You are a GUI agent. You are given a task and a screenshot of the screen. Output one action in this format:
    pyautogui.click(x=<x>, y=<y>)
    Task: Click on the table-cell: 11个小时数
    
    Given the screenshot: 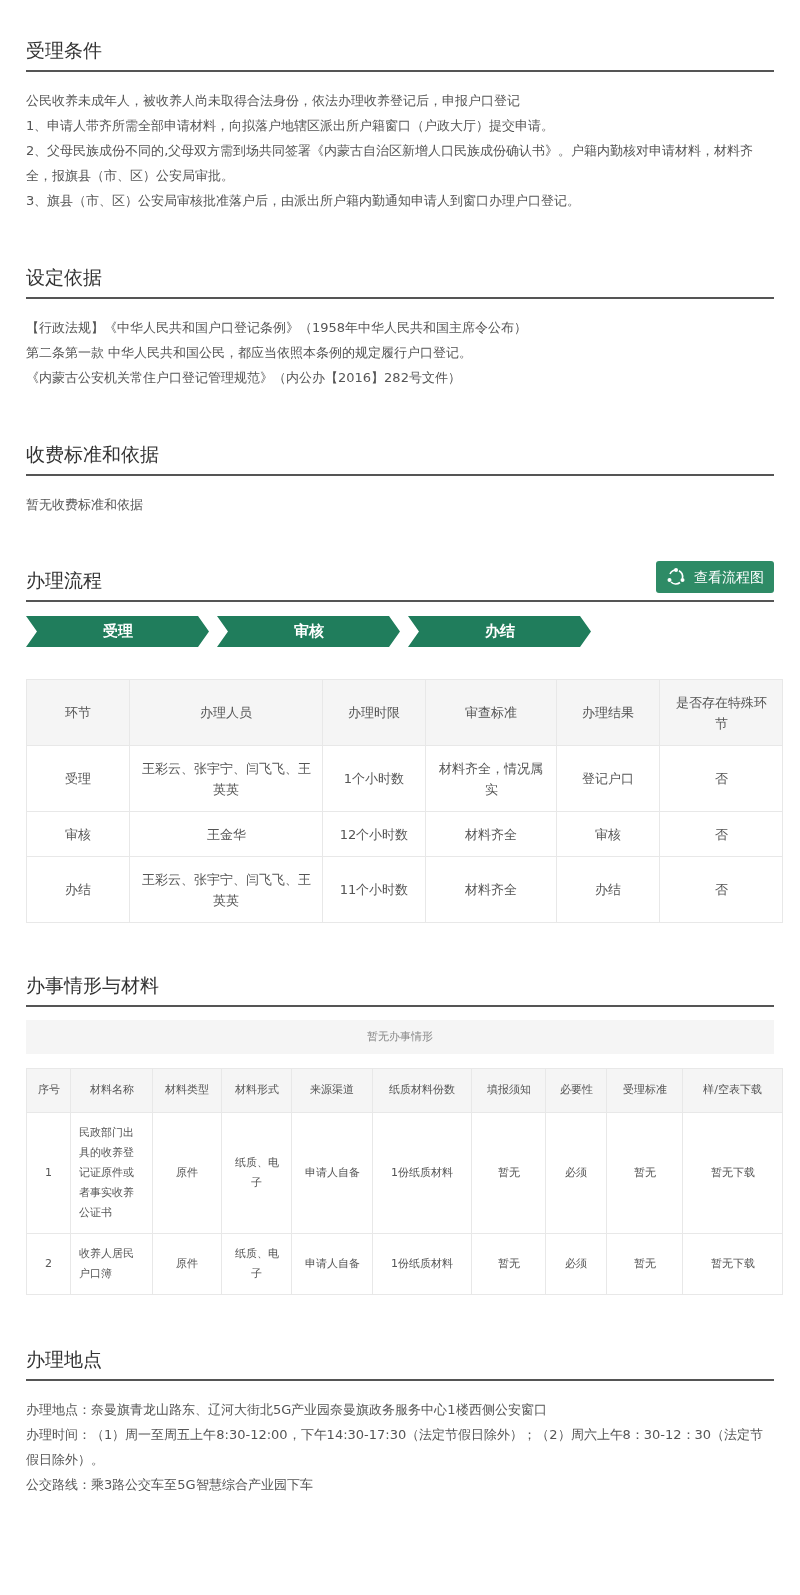 What is the action you would take?
    pyautogui.click(x=374, y=889)
    